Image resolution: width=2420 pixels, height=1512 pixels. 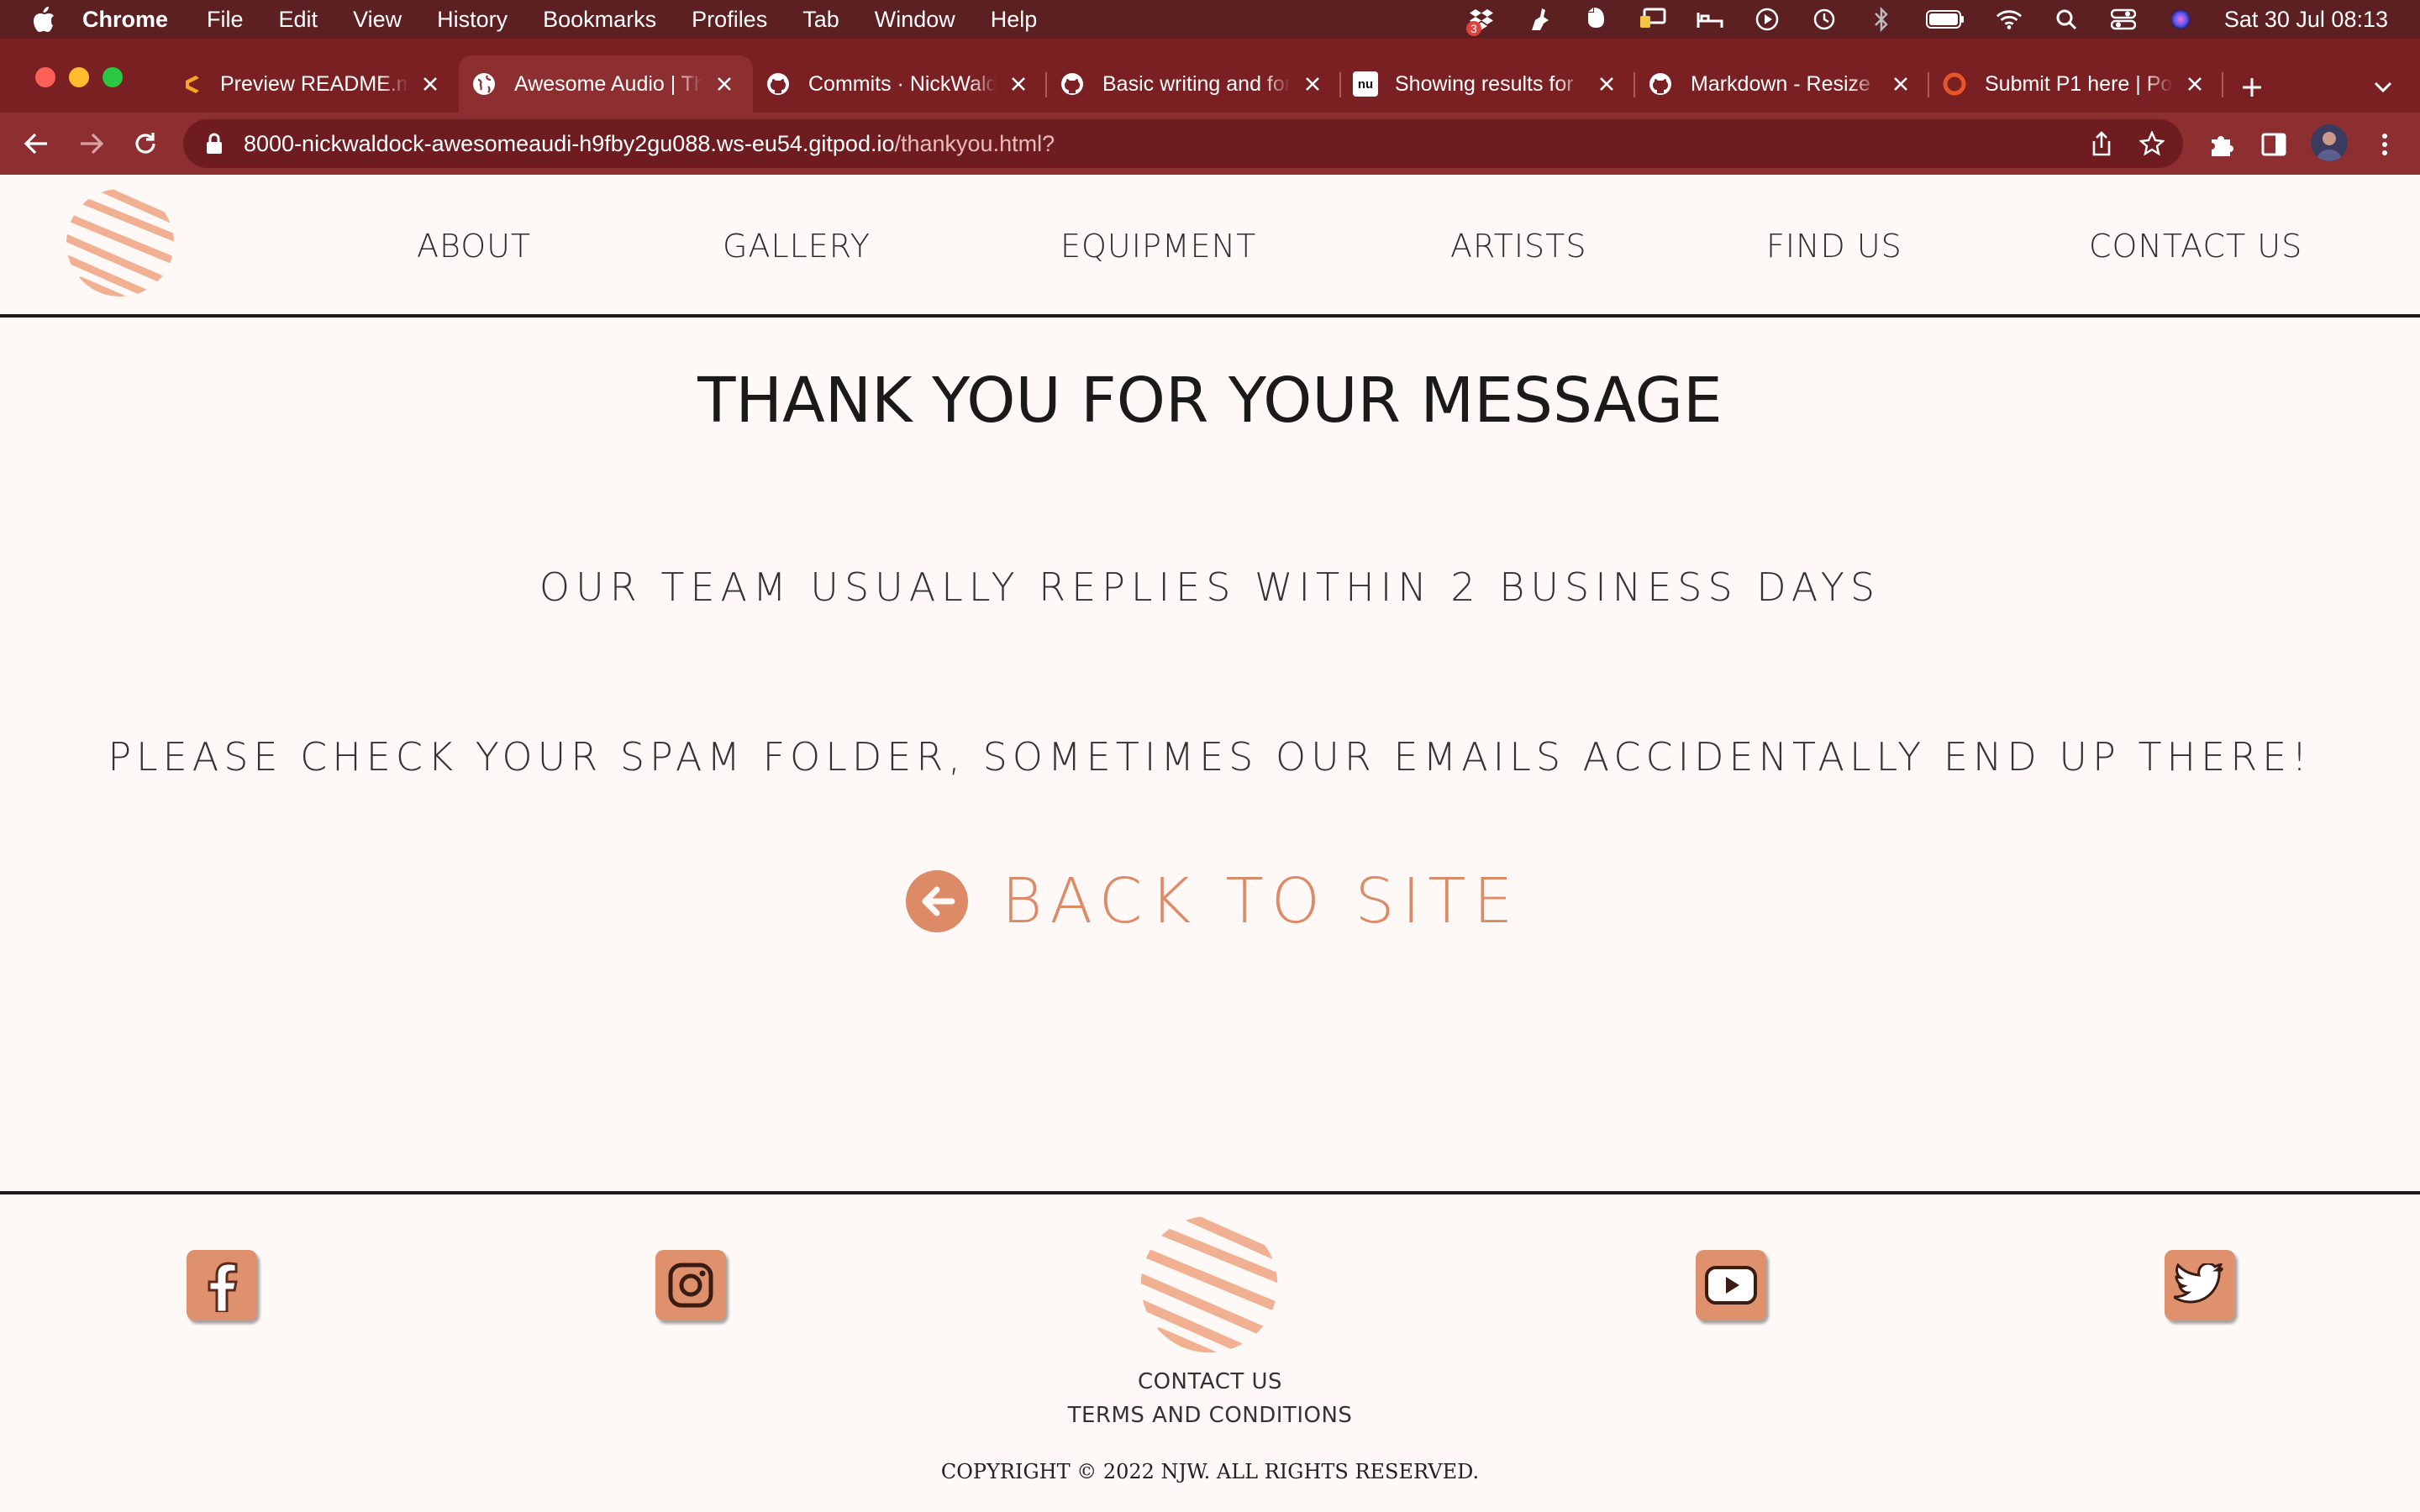 What do you see at coordinates (1210, 1415) in the screenshot?
I see `footer-terms-link: TERMS AND CONDITIONS` at bounding box center [1210, 1415].